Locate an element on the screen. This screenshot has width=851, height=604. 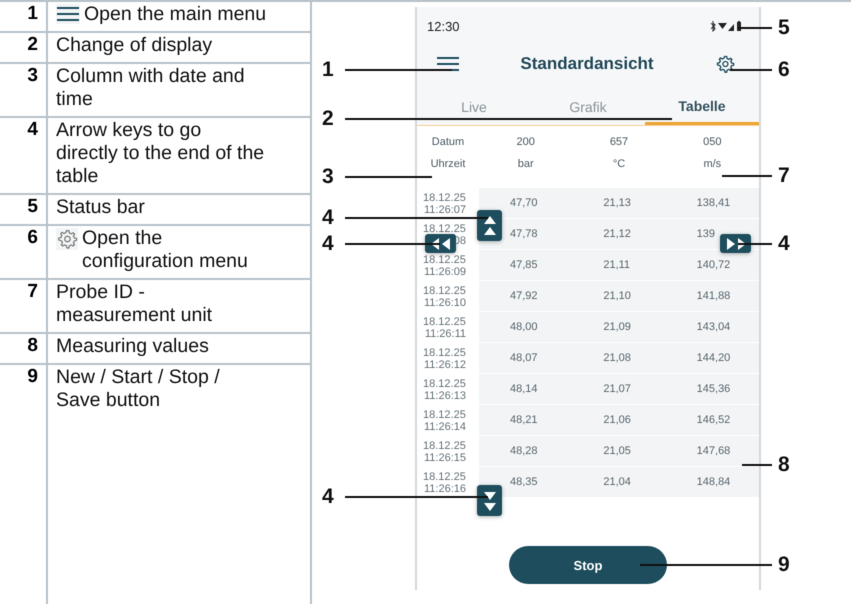
table-cell-text: 48,14 is located at coordinates (524, 389).